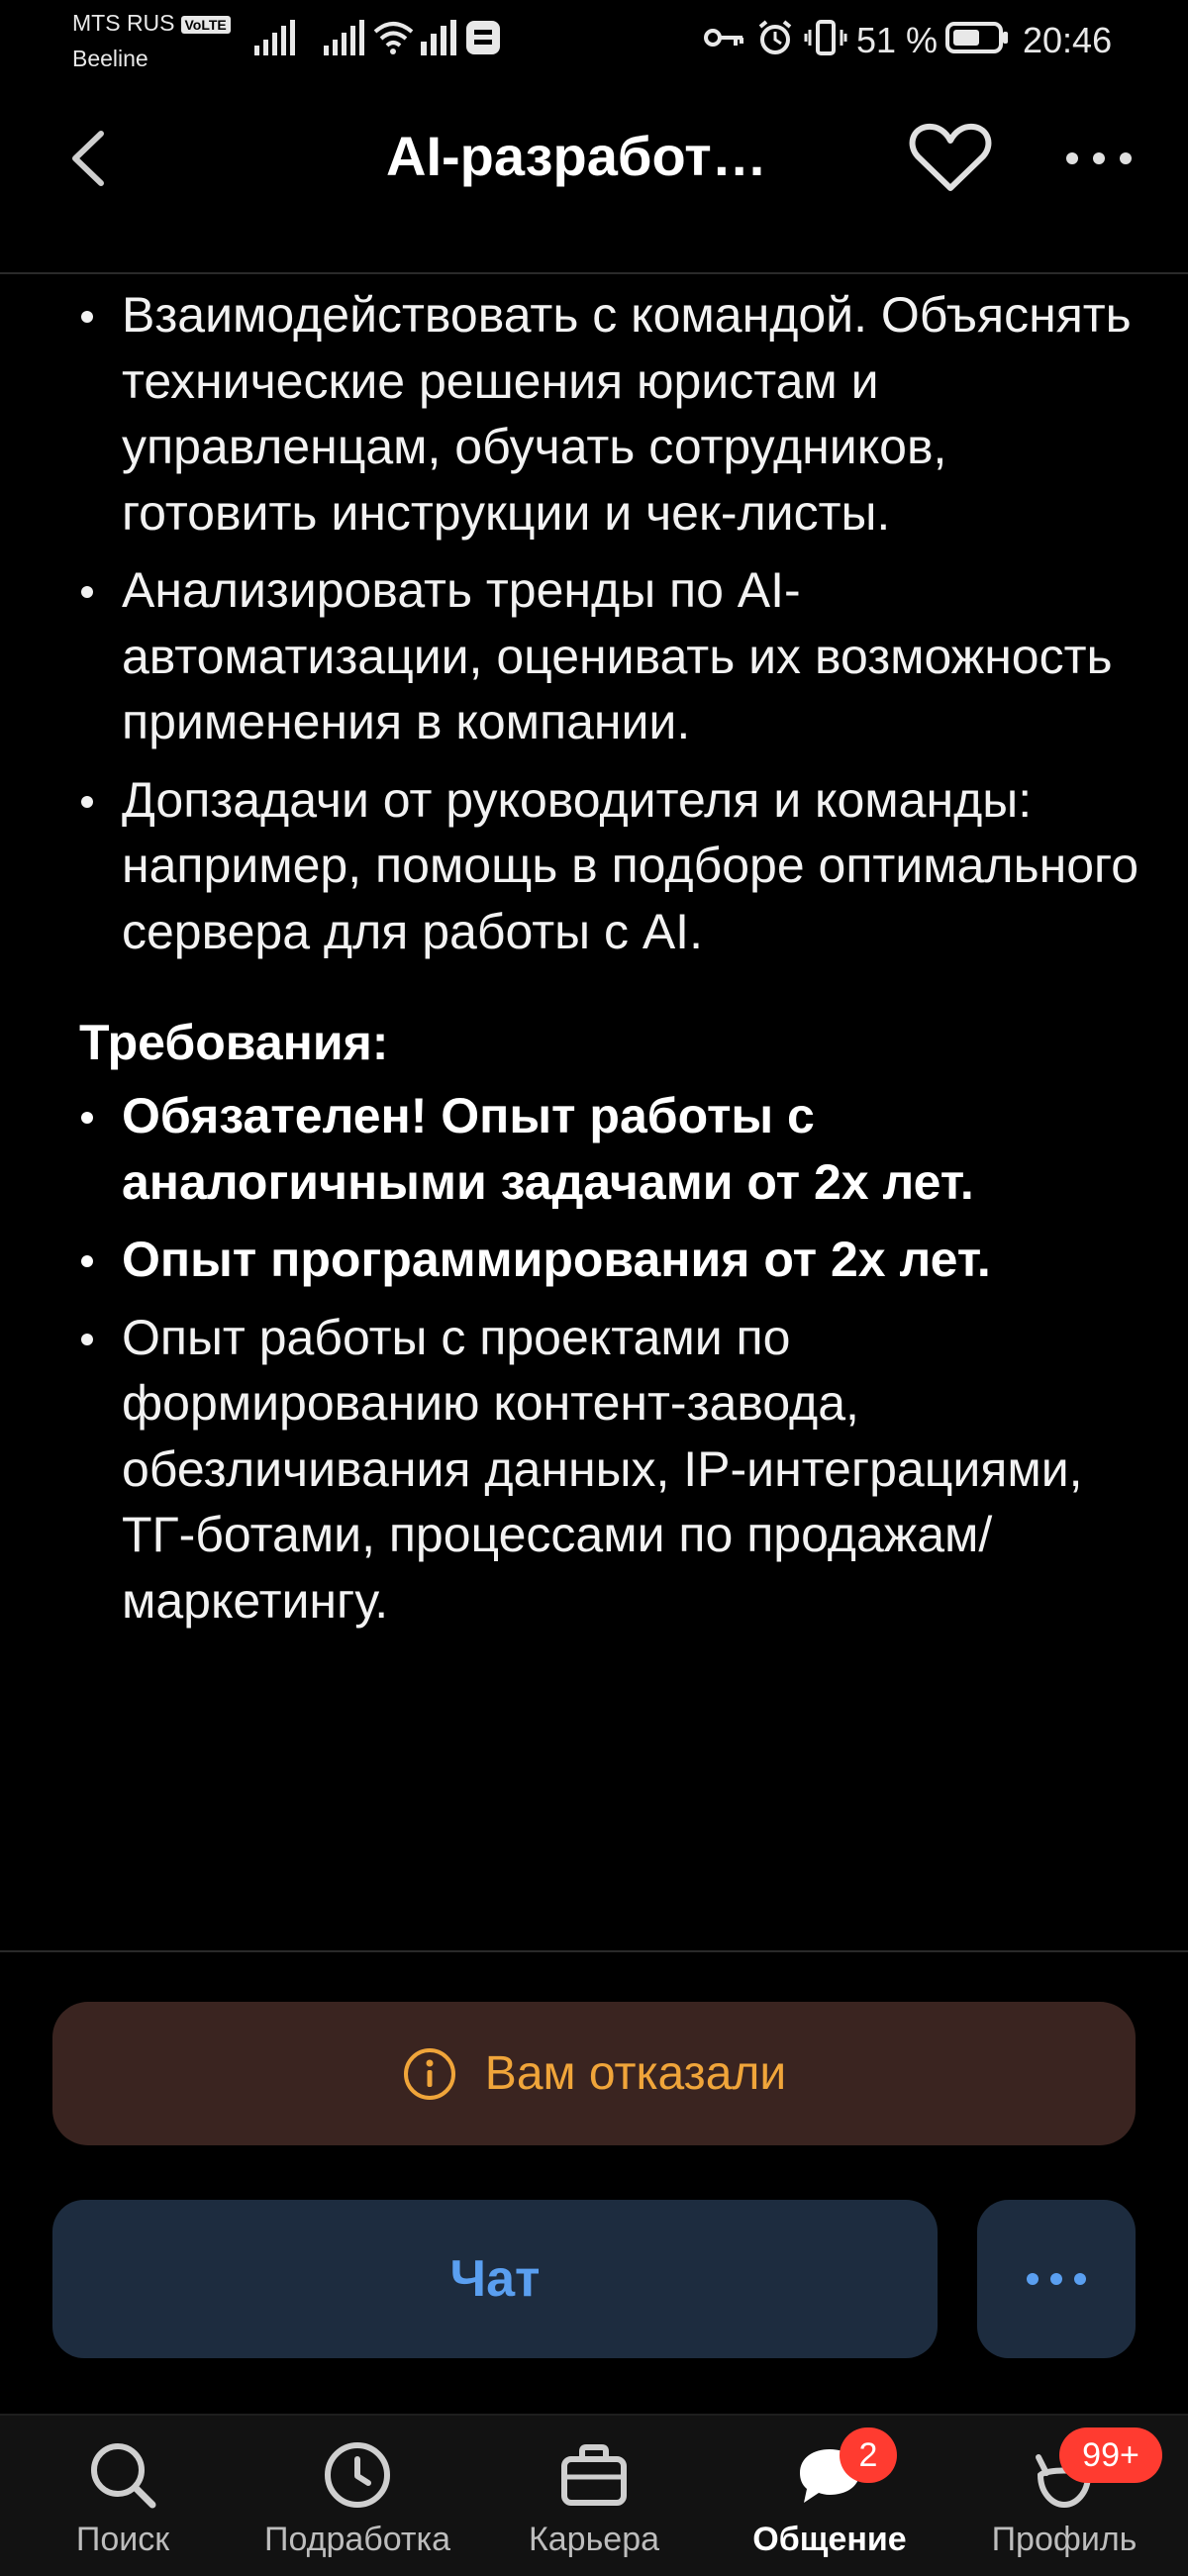 This screenshot has height=2576, width=1188. What do you see at coordinates (723, 38) in the screenshot?
I see `key-icon` at bounding box center [723, 38].